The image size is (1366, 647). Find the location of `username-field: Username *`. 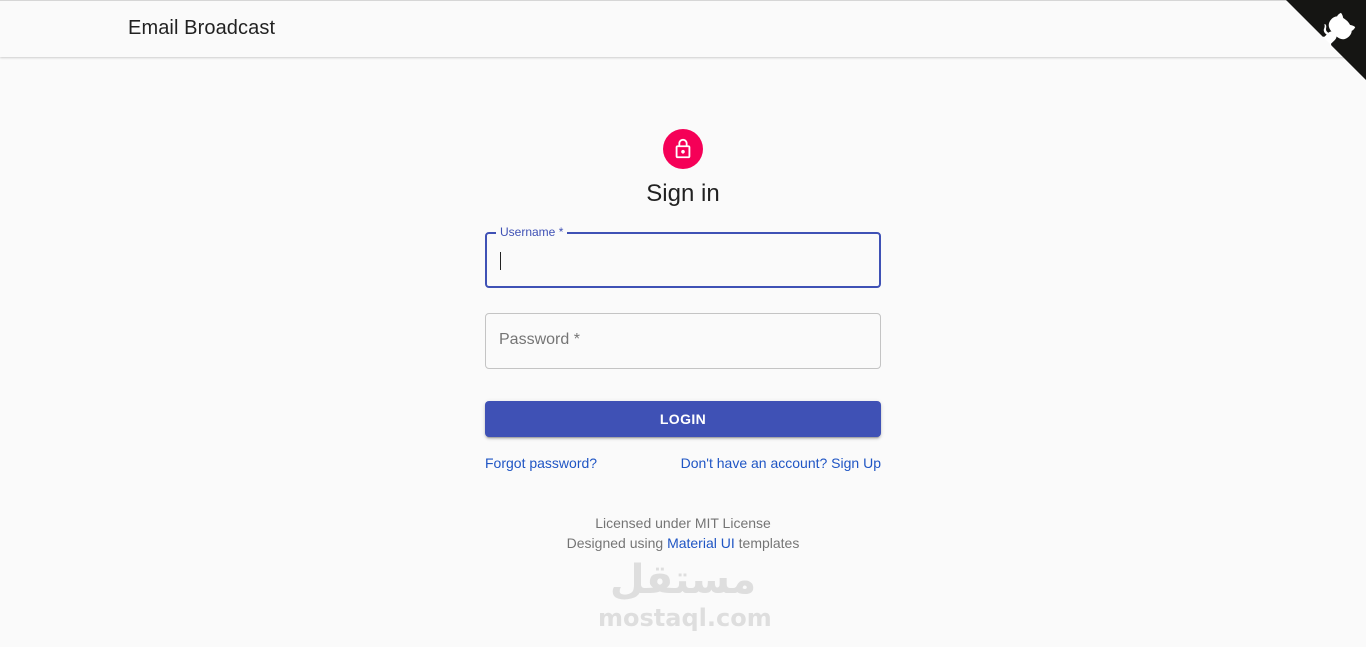

username-field: Username * is located at coordinates (683, 256).